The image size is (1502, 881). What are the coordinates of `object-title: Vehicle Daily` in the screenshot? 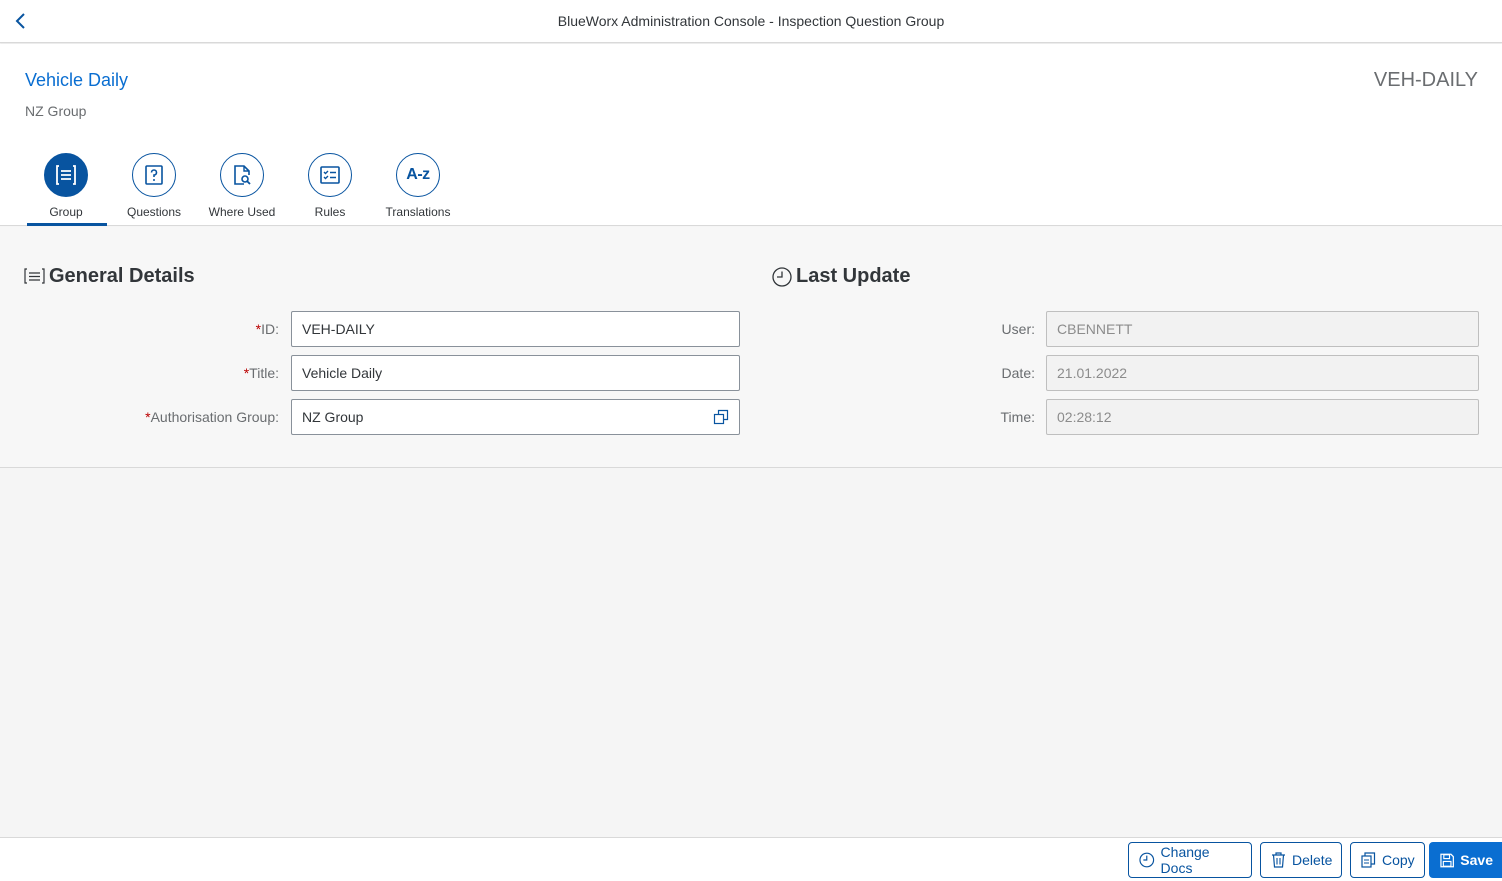 It's located at (77, 80).